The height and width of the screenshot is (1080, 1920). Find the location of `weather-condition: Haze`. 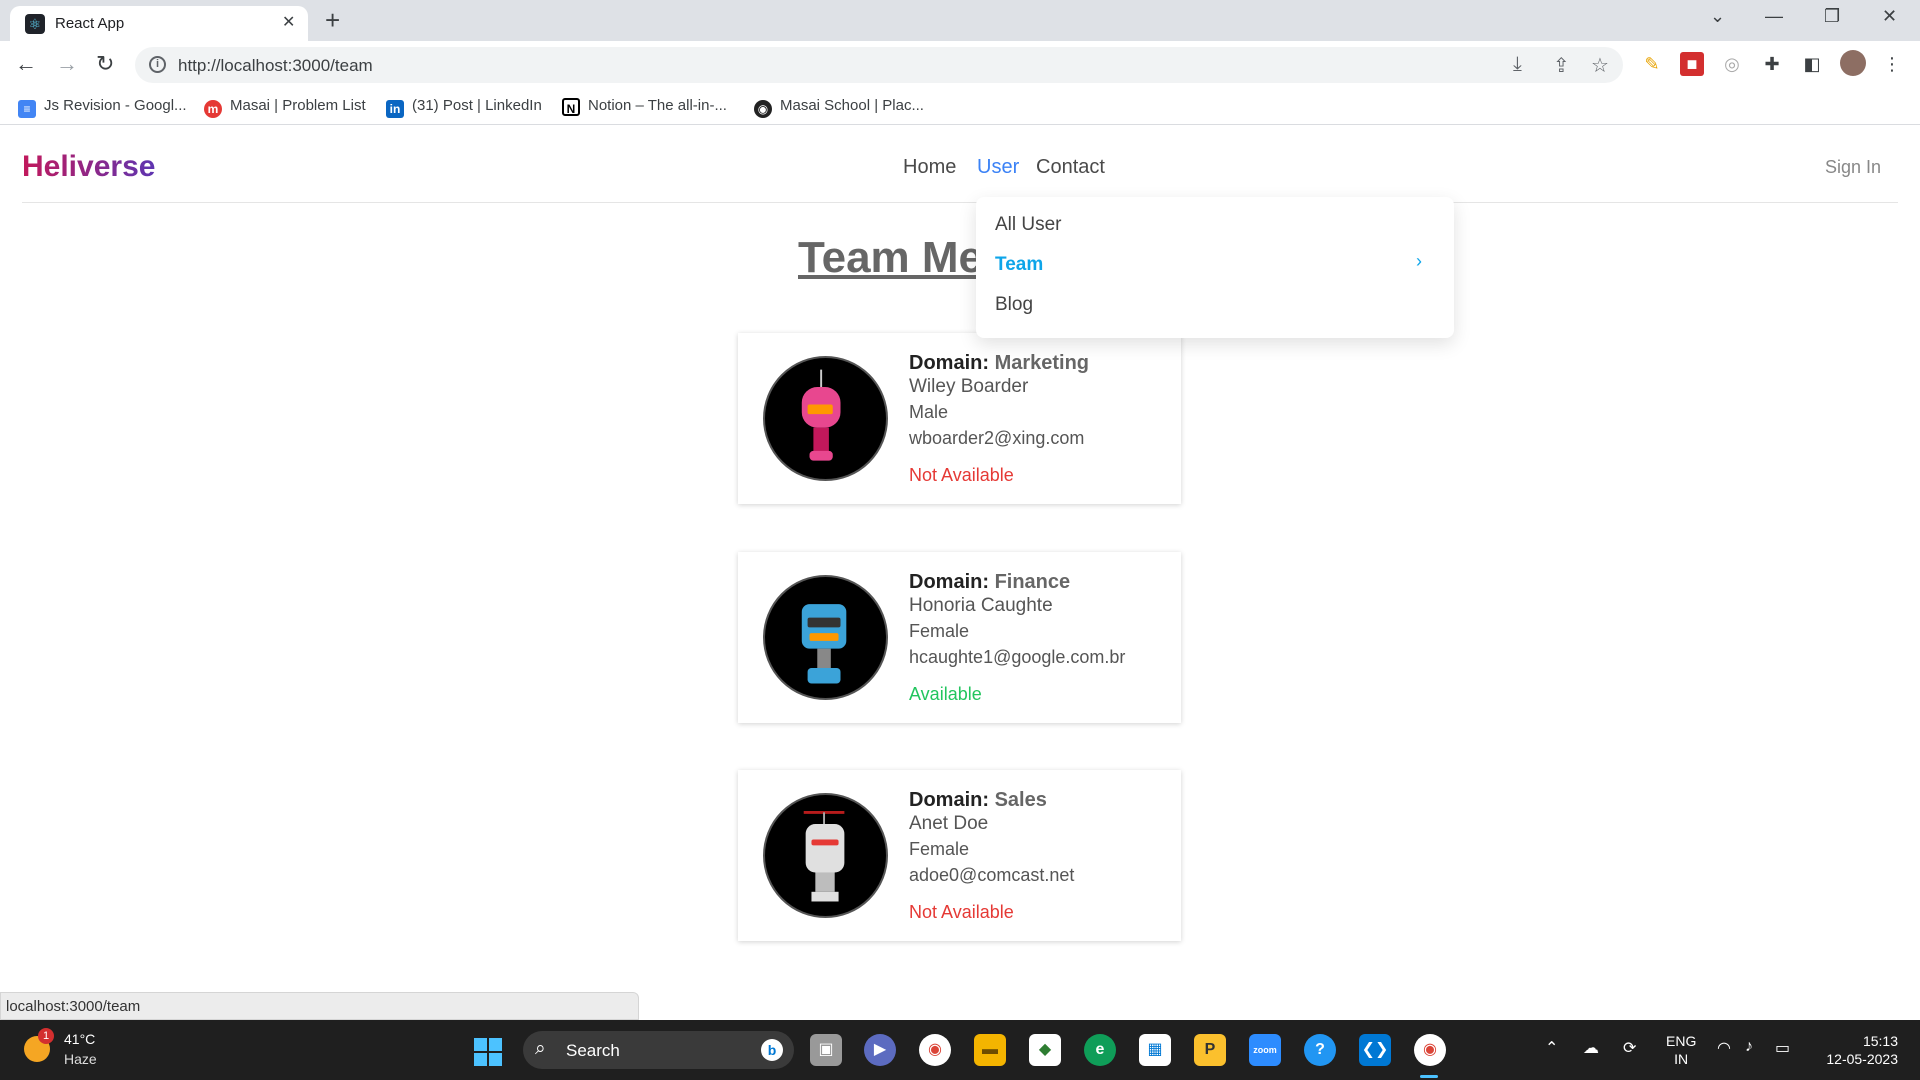

weather-condition: Haze is located at coordinates (80, 1059).